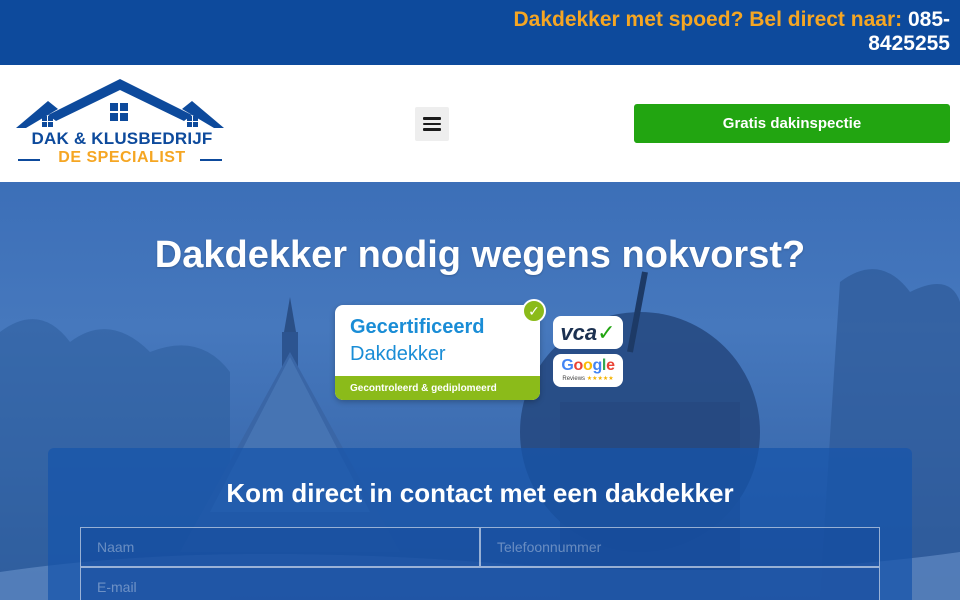 Image resolution: width=960 pixels, height=600 pixels. What do you see at coordinates (122, 157) in the screenshot?
I see `logo-tagline: DE SPECIALIST` at bounding box center [122, 157].